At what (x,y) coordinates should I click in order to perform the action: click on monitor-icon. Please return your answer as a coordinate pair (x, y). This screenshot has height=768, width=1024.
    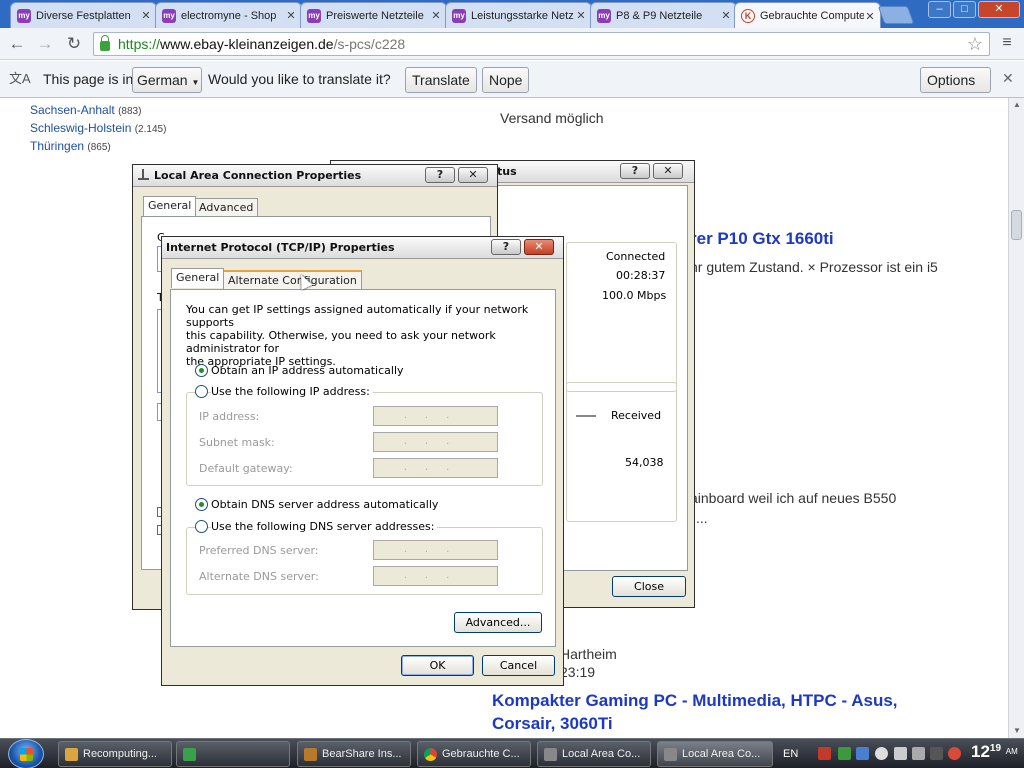
    Looking at the image, I should click on (918, 753).